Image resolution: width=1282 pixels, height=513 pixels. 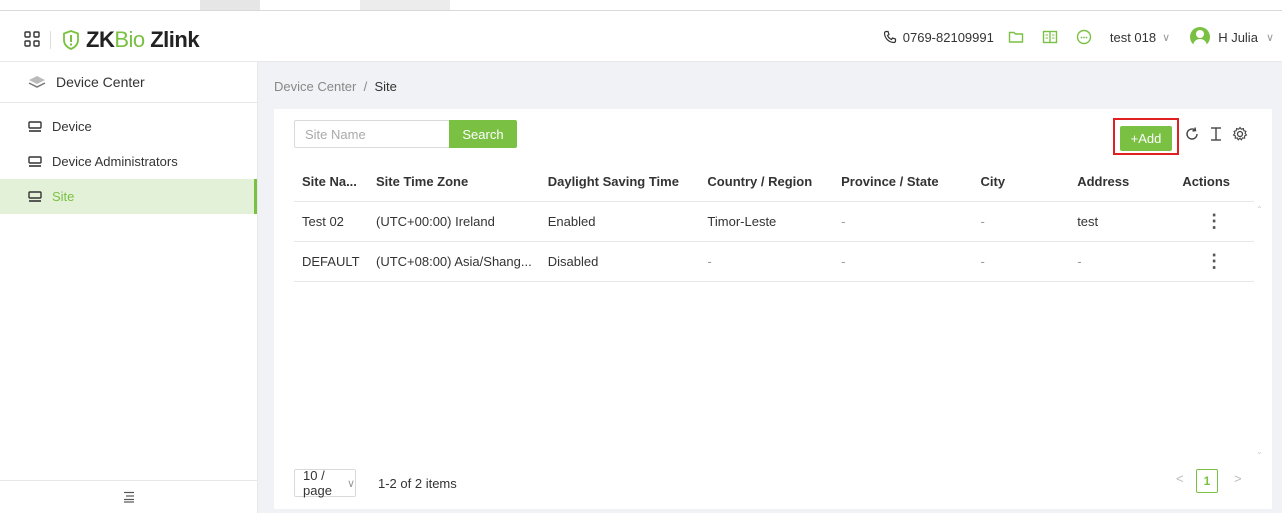 What do you see at coordinates (619, 261) in the screenshot?
I see `cell-daylight-saving: Disabled` at bounding box center [619, 261].